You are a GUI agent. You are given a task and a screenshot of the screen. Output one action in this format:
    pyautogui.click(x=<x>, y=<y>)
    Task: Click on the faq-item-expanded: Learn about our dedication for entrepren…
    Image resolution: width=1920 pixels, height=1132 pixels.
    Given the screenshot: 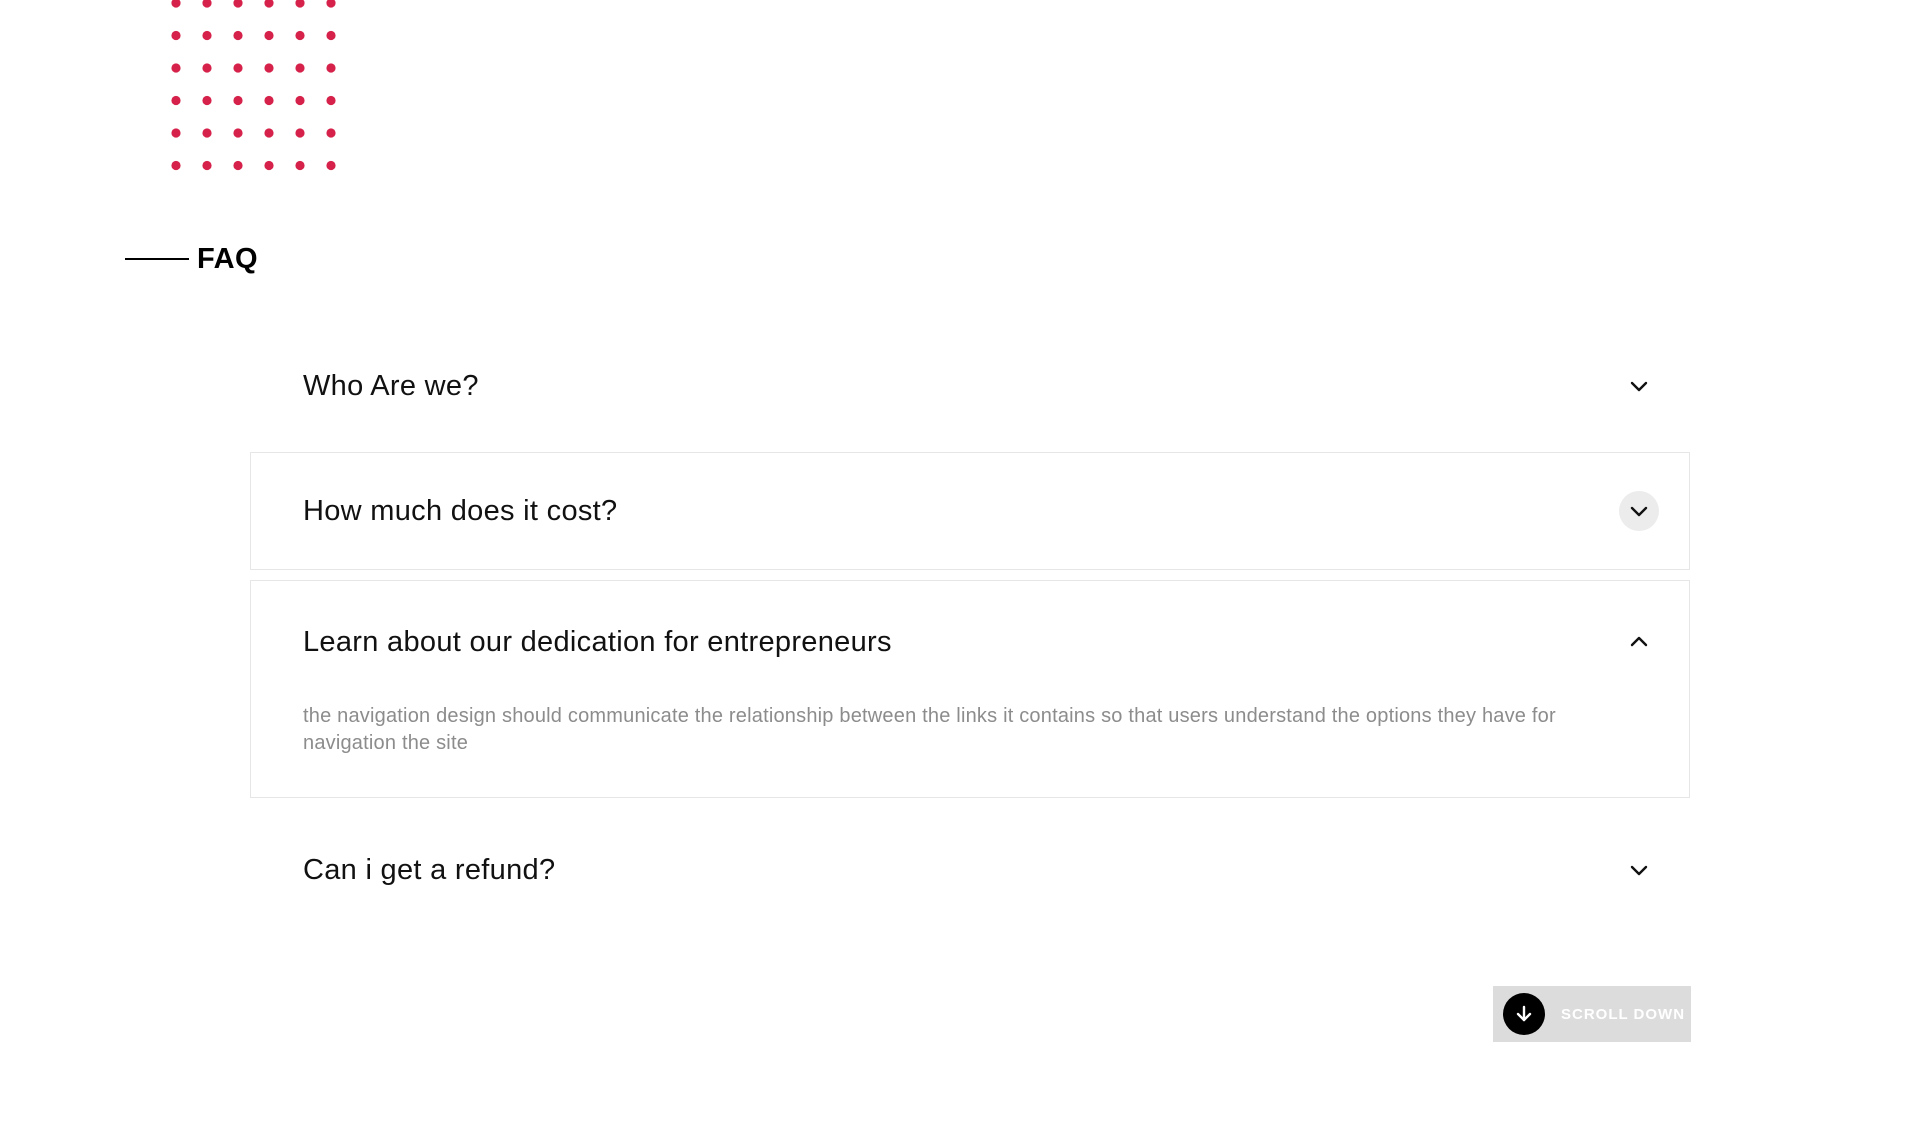 What is the action you would take?
    pyautogui.click(x=970, y=689)
    